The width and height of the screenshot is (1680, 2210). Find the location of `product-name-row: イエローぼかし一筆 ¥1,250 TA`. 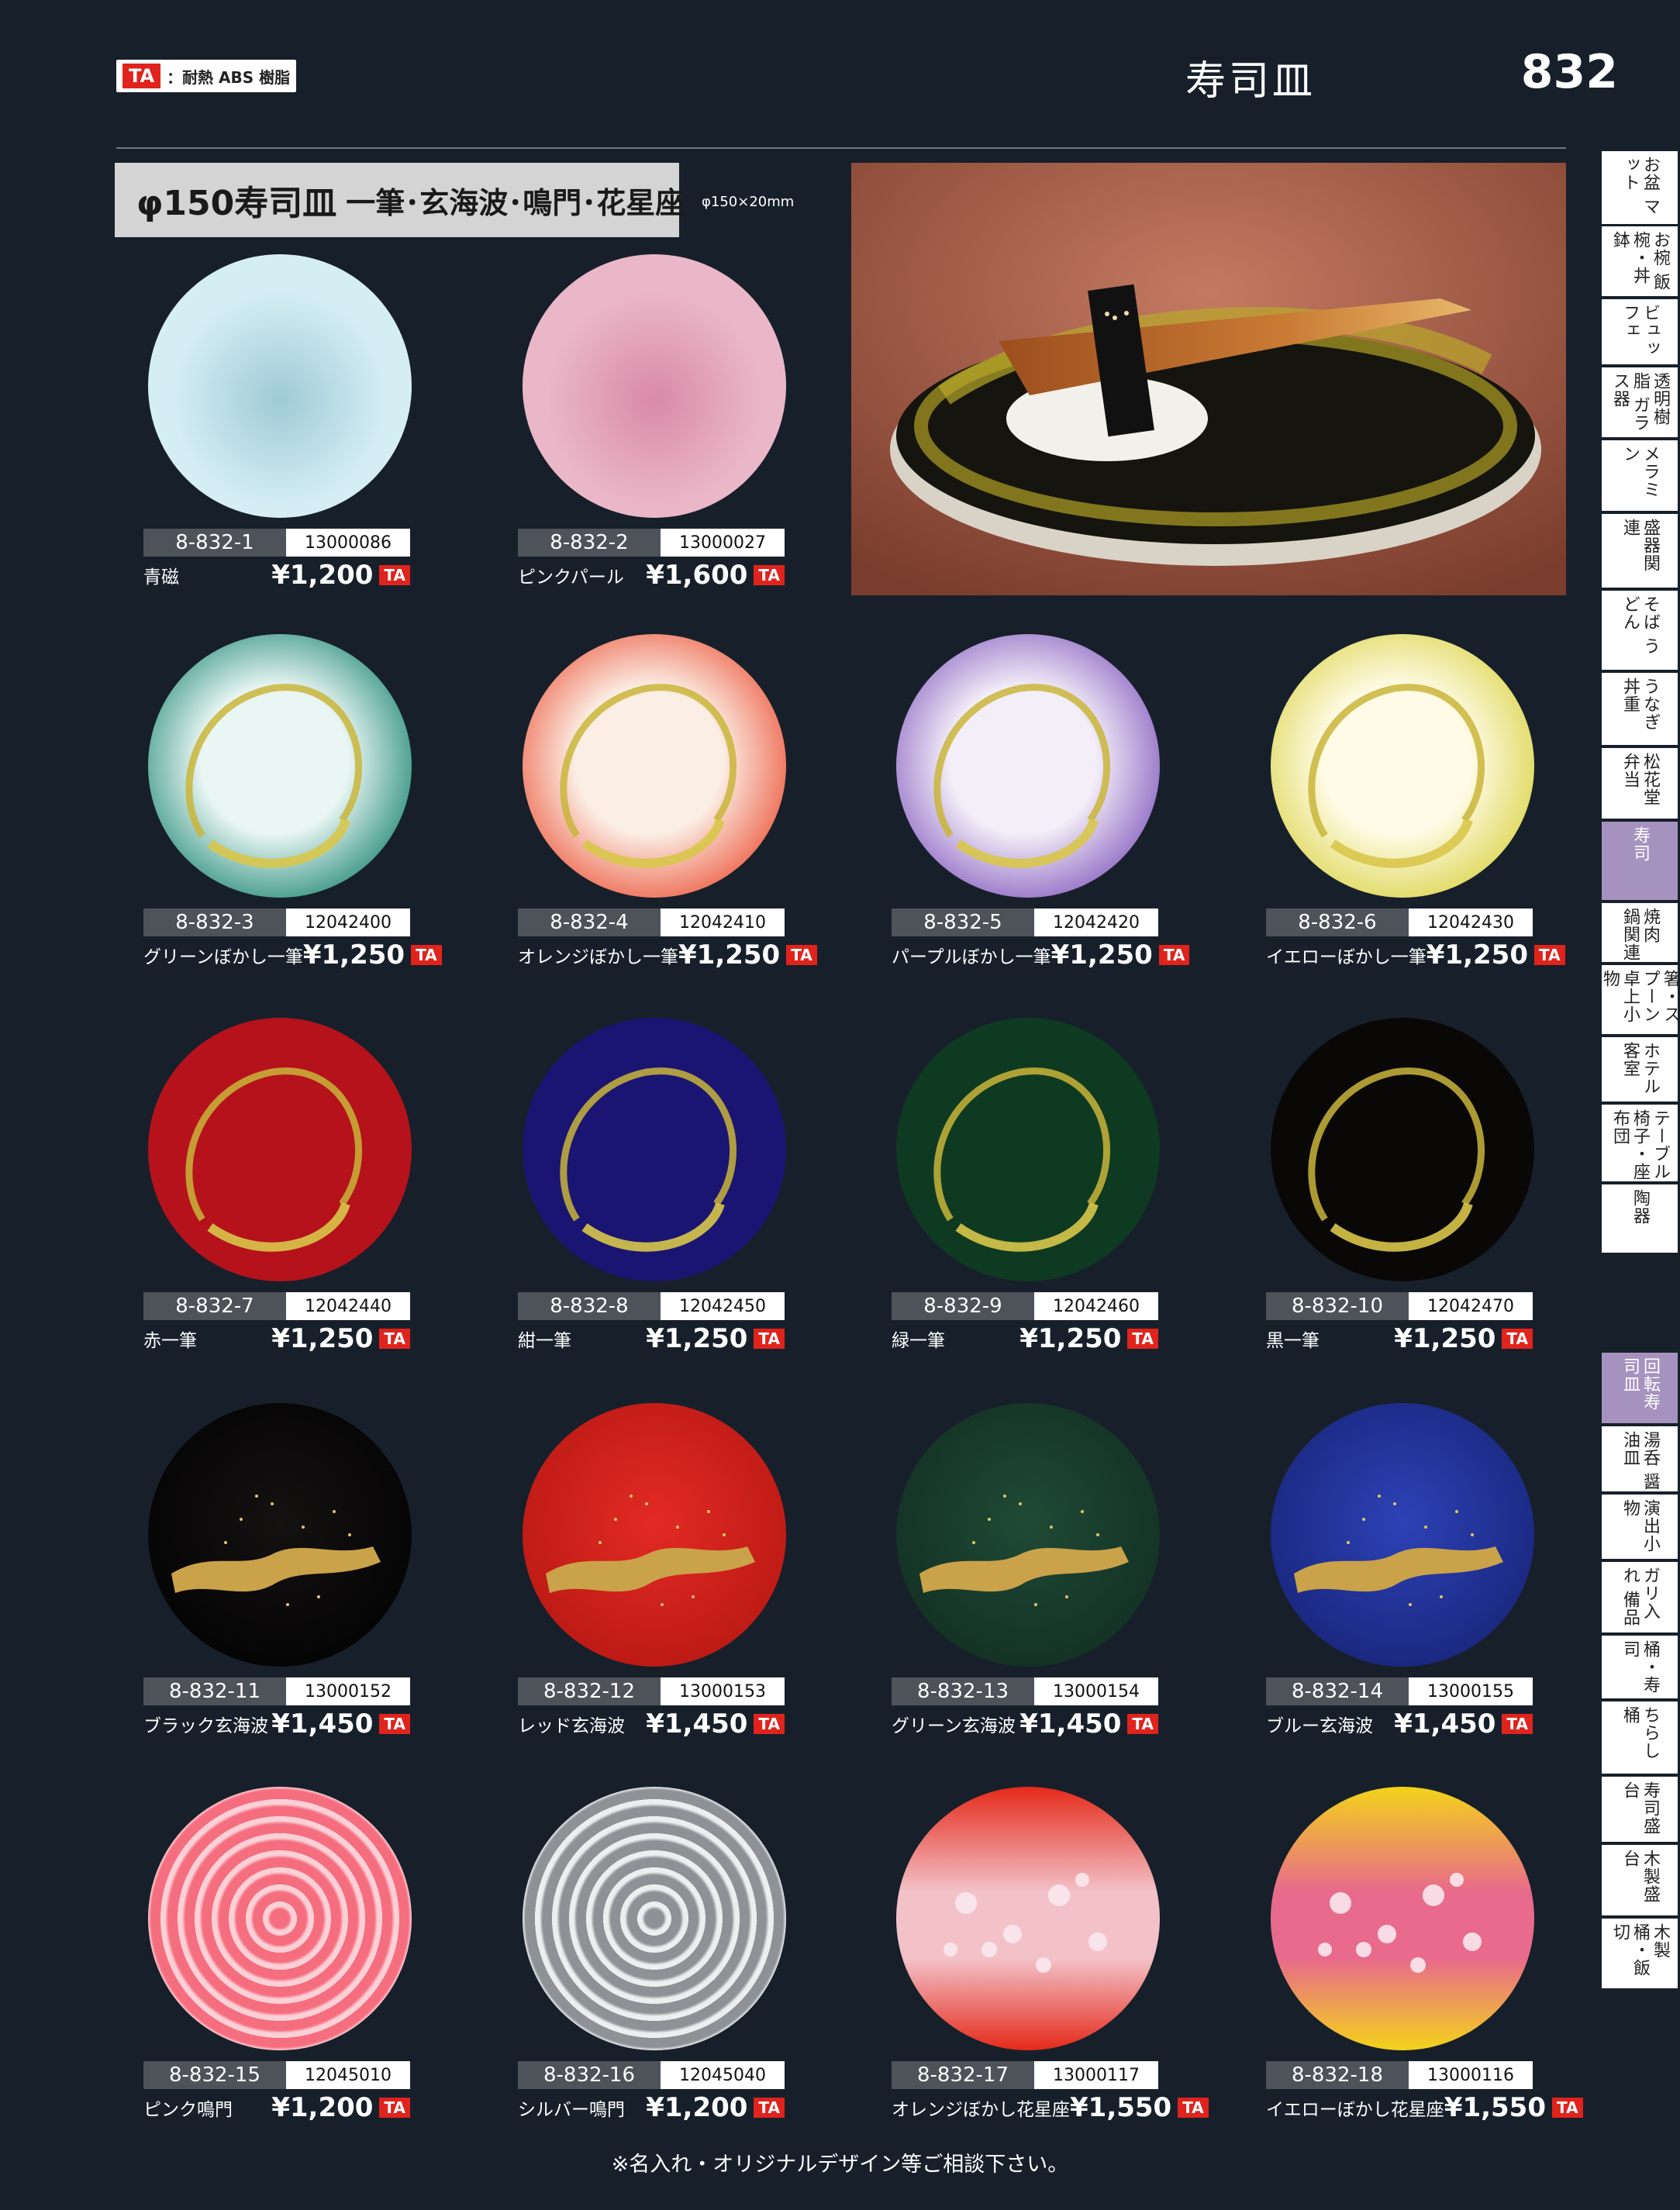

product-name-row: イエローぼかし一筆 ¥1,250 TA is located at coordinates (1415, 956).